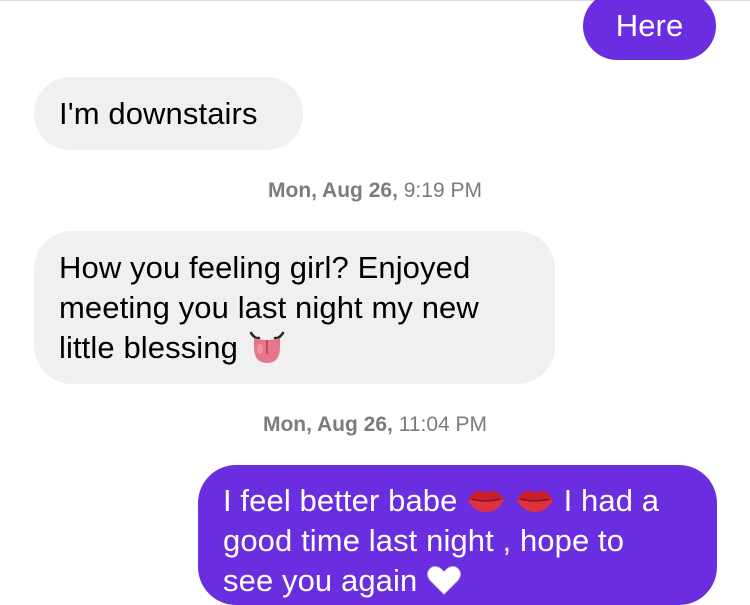 The image size is (750, 605). Describe the element at coordinates (148, 347) in the screenshot. I see `message-line: little blessing` at that location.